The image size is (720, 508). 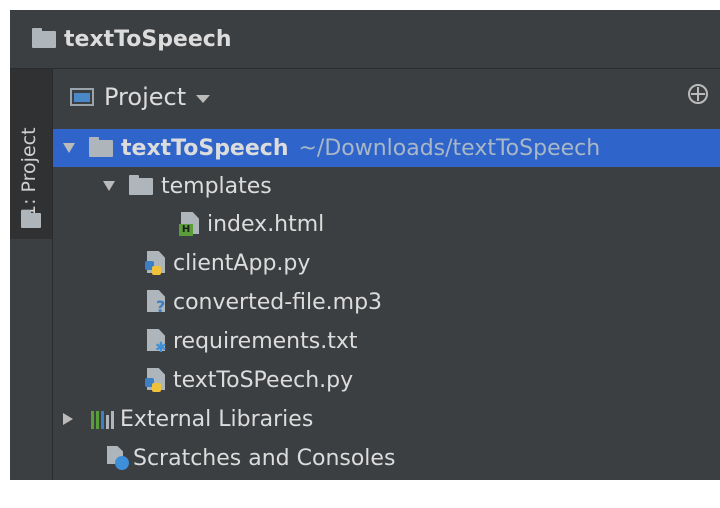 I want to click on html-file-icon: H, so click(x=191, y=224).